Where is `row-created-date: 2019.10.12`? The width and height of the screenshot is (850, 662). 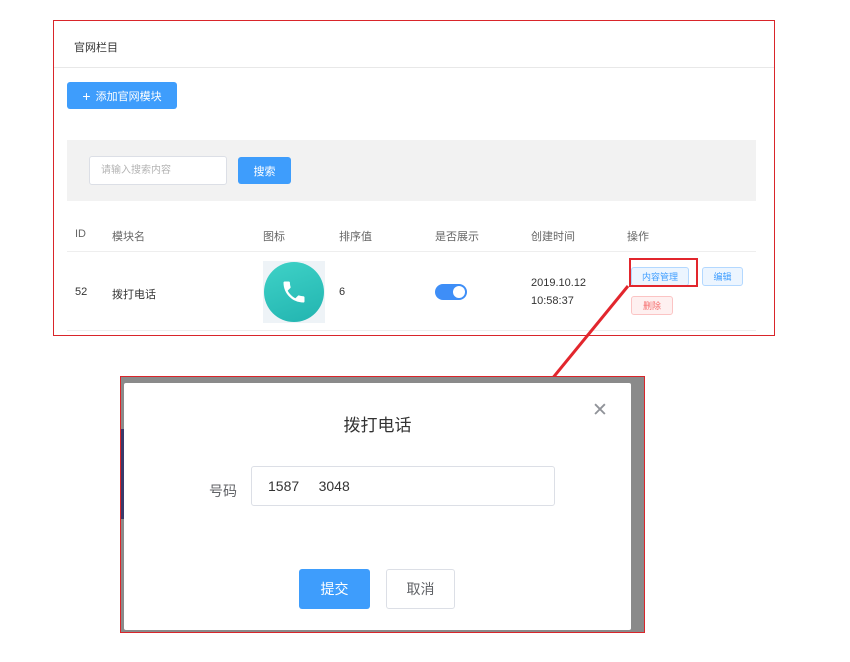
row-created-date: 2019.10.12 is located at coordinates (559, 283).